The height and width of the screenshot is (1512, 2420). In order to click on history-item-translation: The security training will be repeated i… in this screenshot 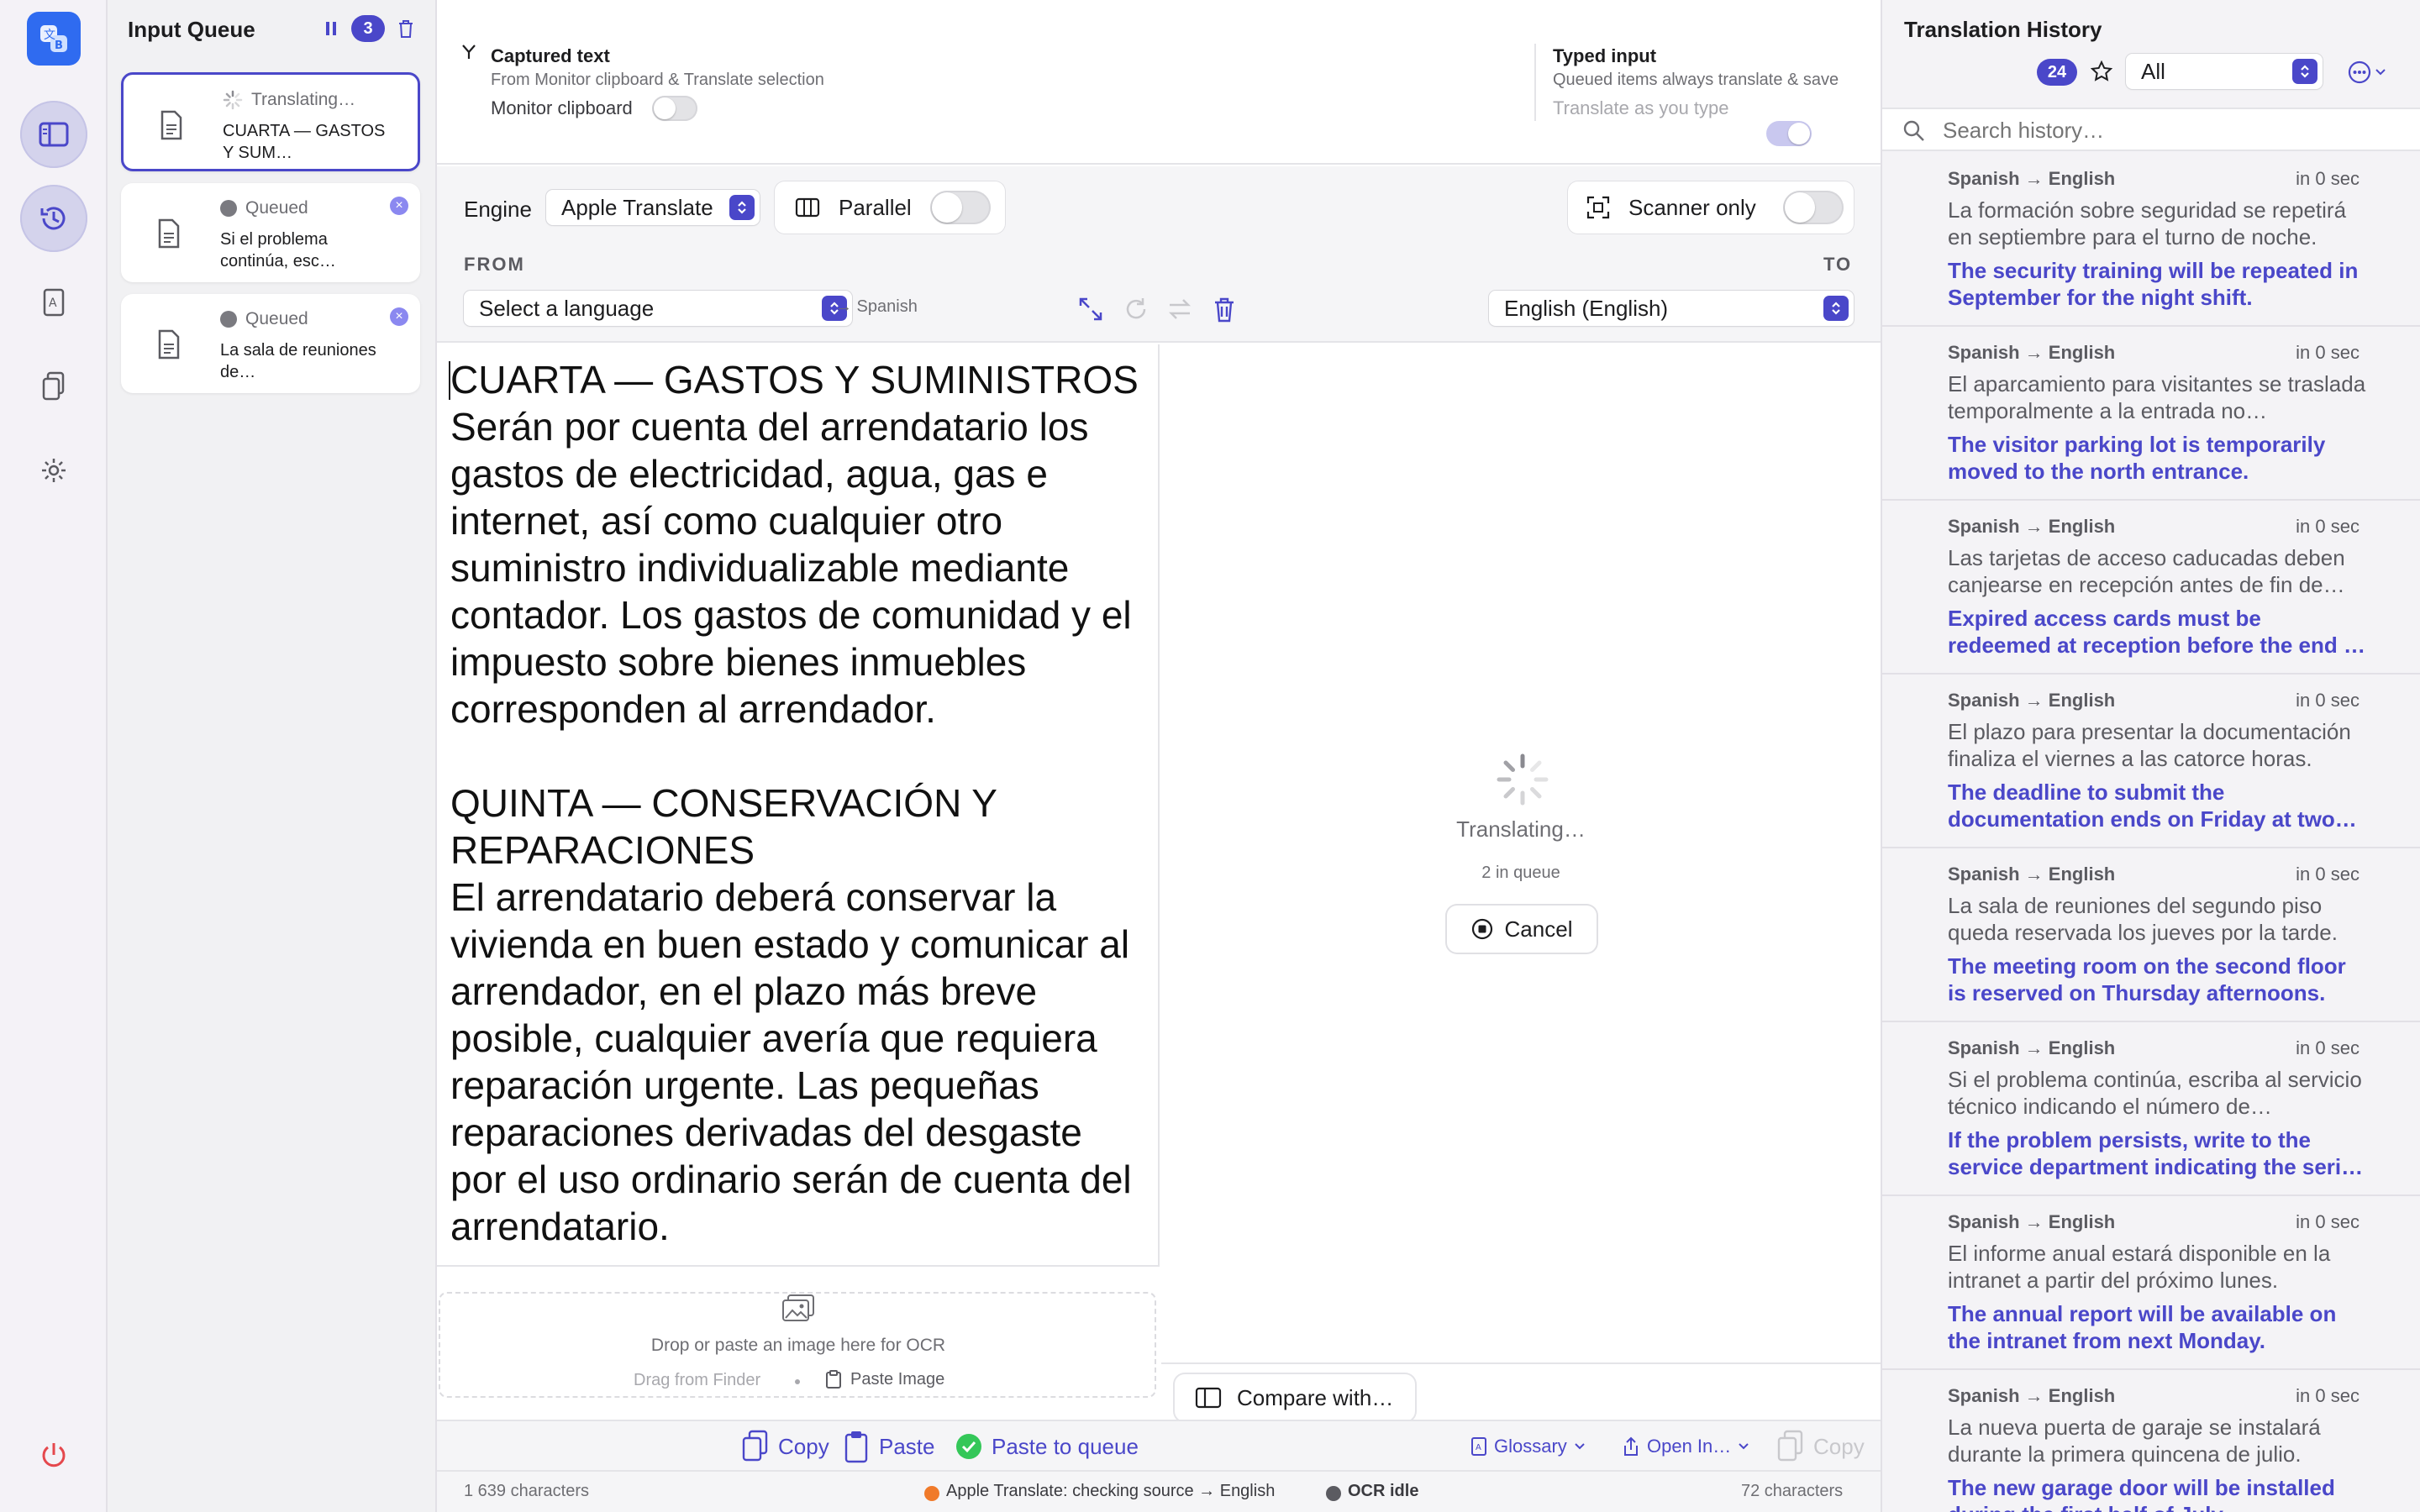, I will do `click(2153, 284)`.